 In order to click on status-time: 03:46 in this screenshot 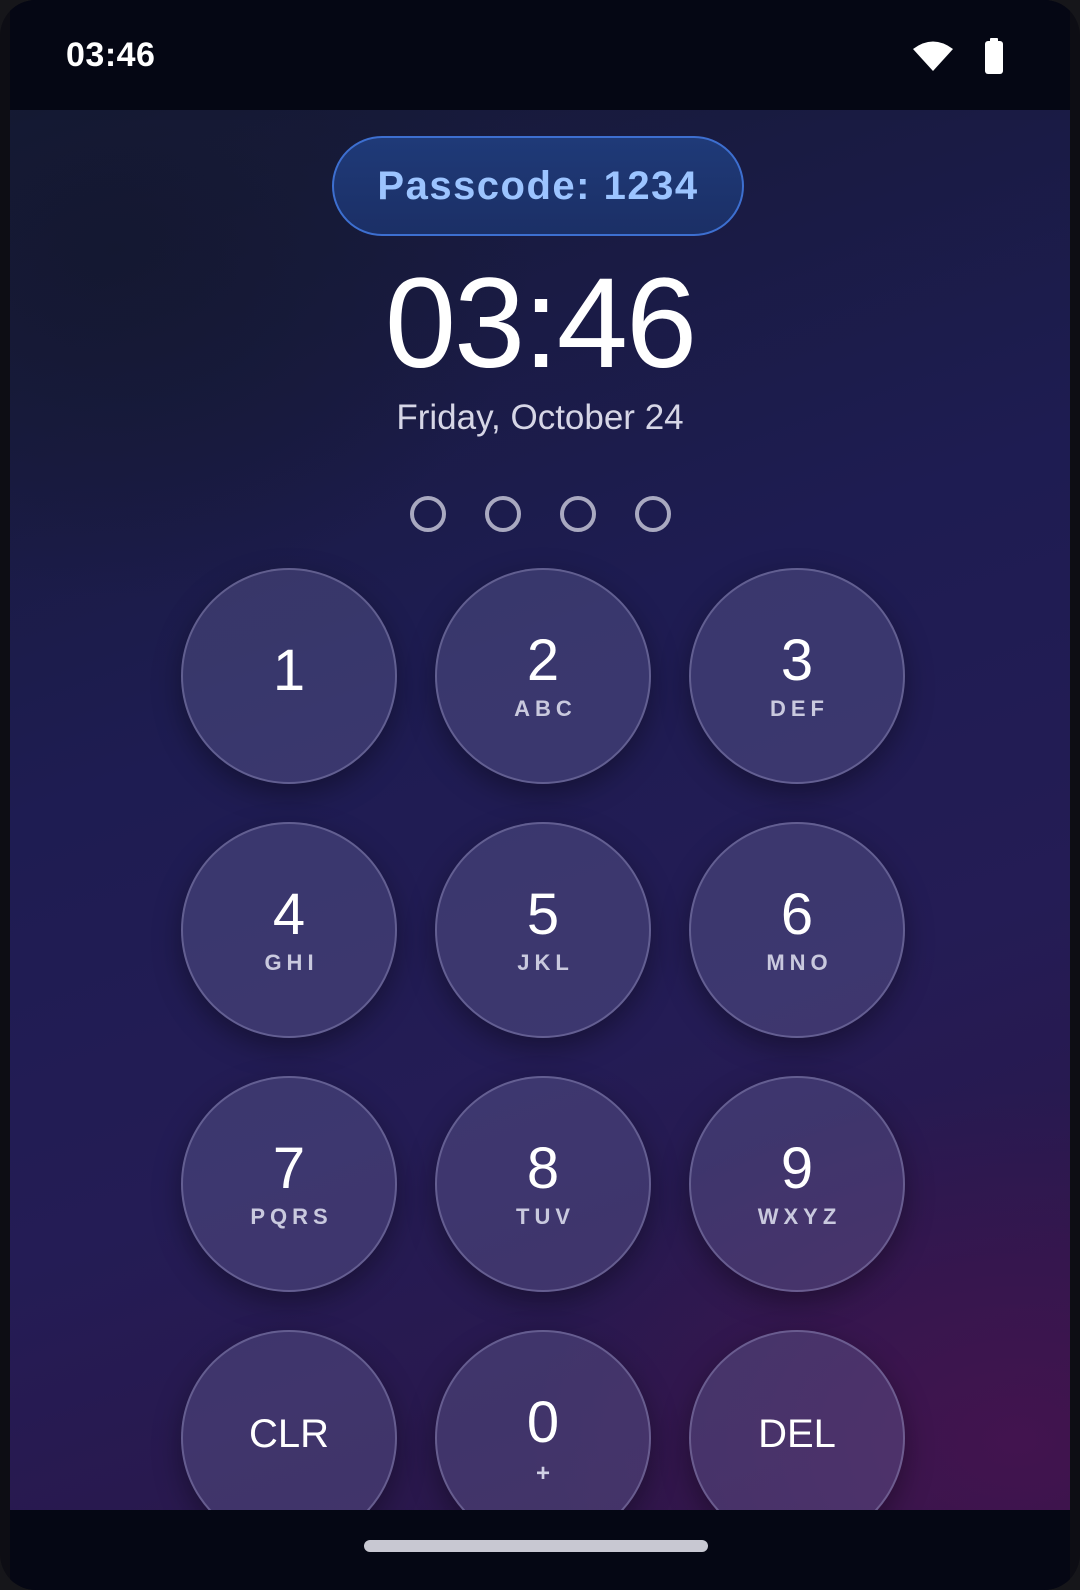, I will do `click(111, 55)`.